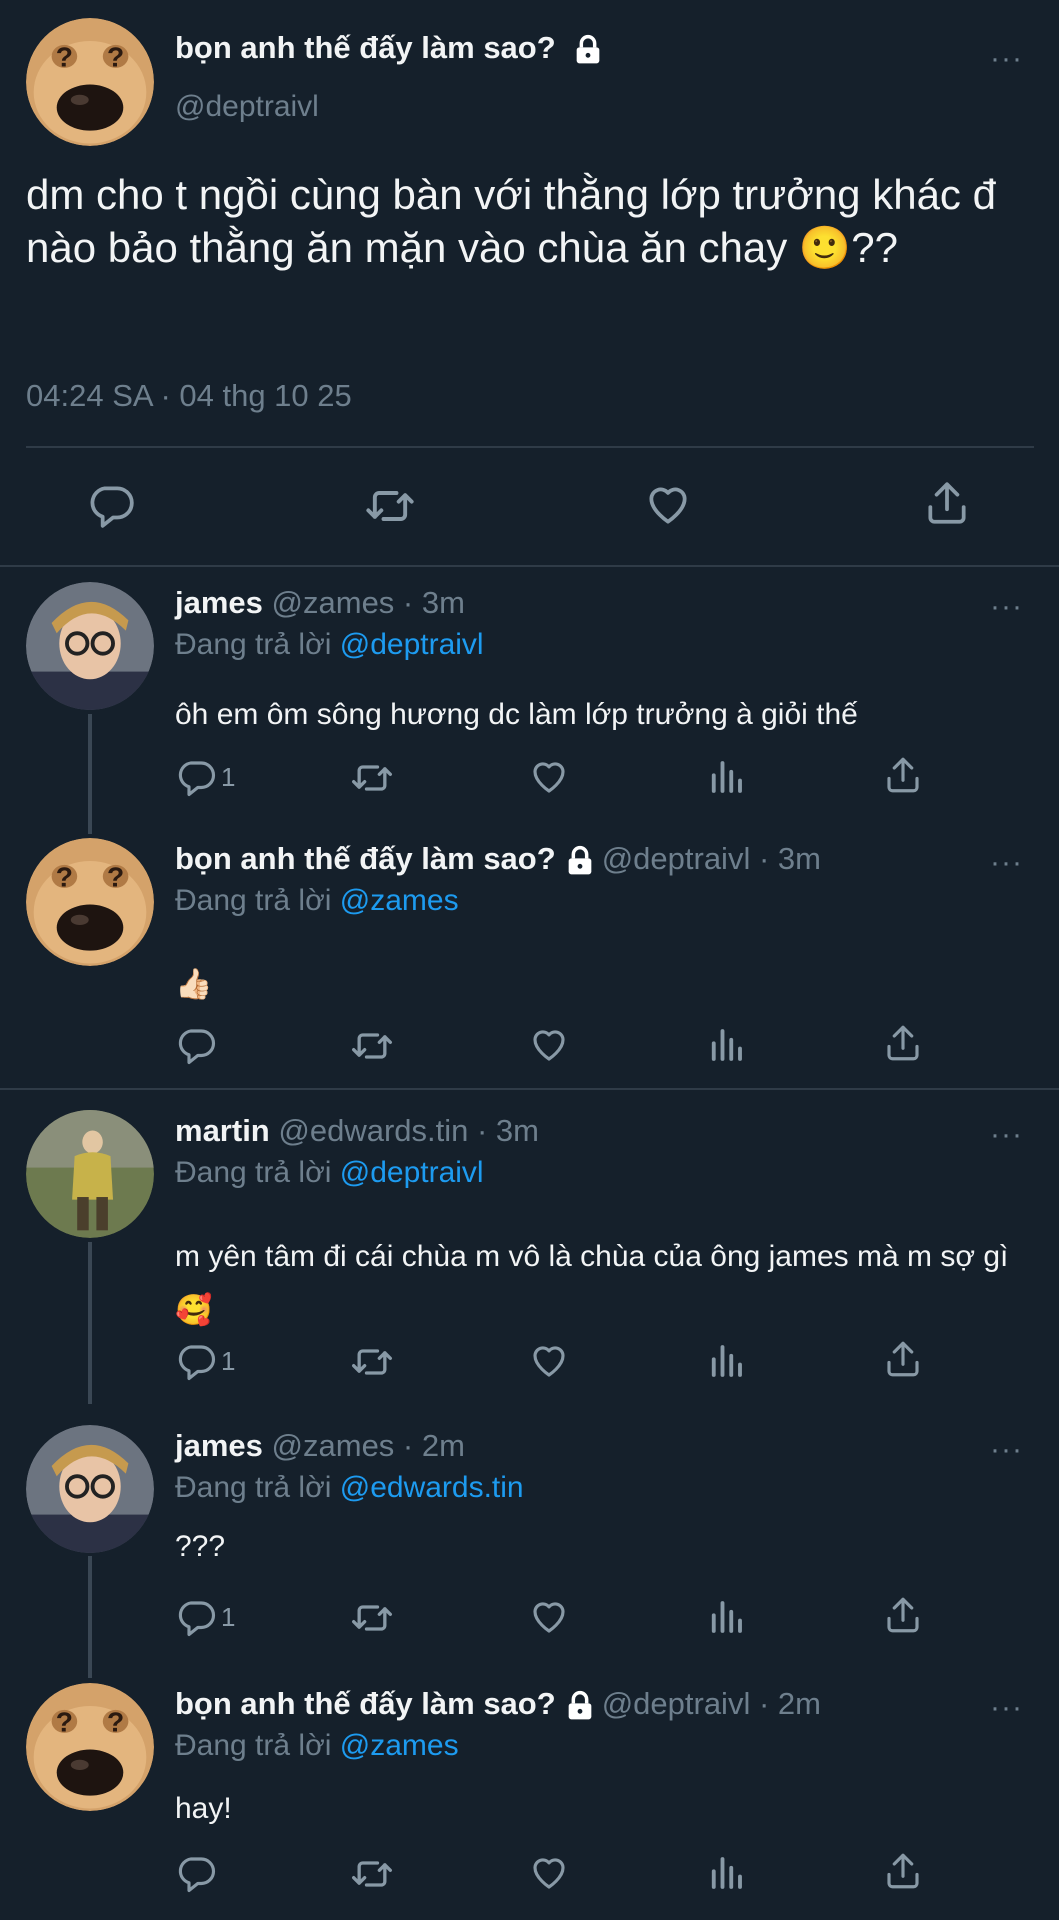 Image resolution: width=1059 pixels, height=1920 pixels. I want to click on reply-header: james @zames · 2m, so click(320, 1446).